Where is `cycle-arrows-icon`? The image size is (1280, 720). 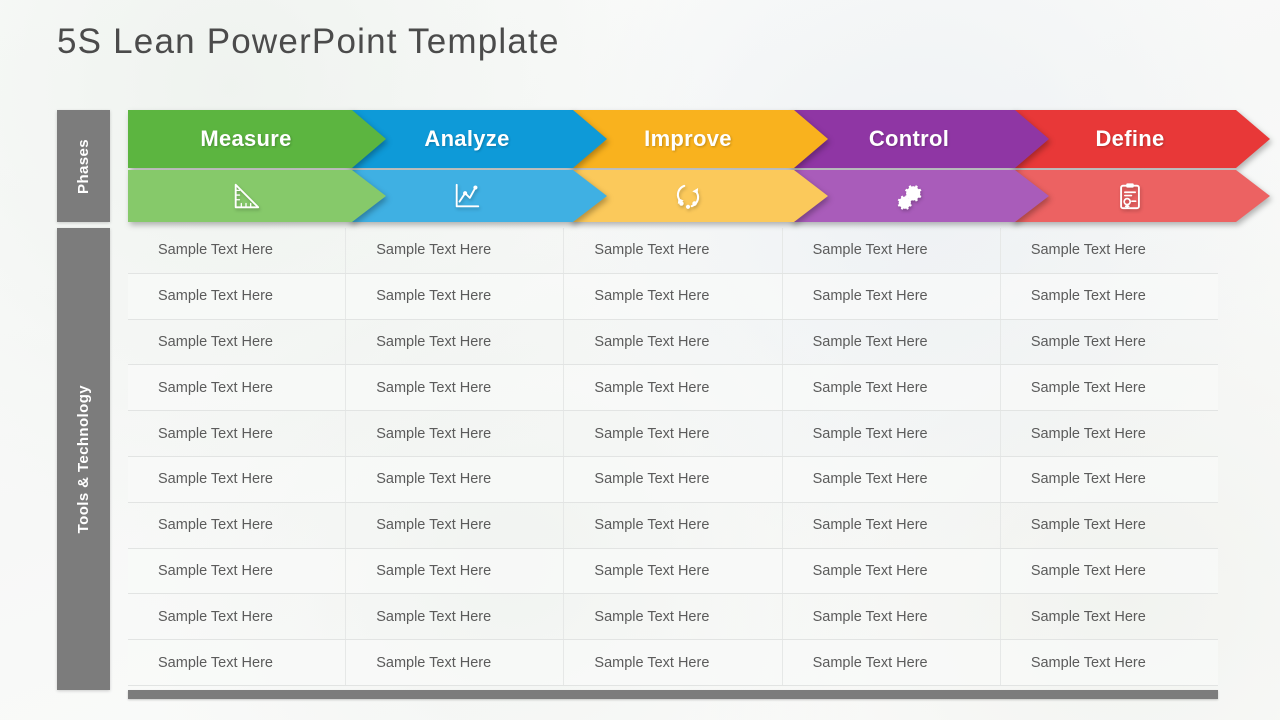
cycle-arrows-icon is located at coordinates (688, 196).